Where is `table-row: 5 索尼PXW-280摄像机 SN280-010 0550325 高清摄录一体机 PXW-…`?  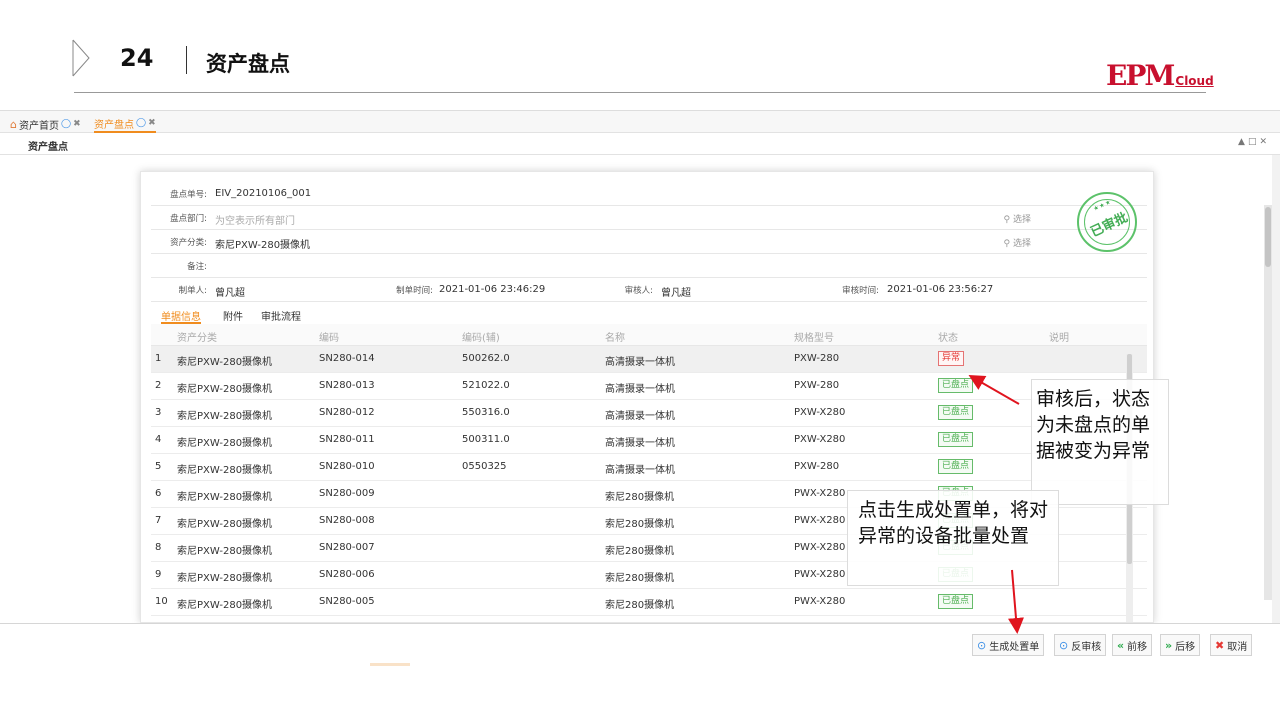 table-row: 5 索尼PXW-280摄像机 SN280-010 0550325 高清摄录一体机 PXW-… is located at coordinates (649, 467).